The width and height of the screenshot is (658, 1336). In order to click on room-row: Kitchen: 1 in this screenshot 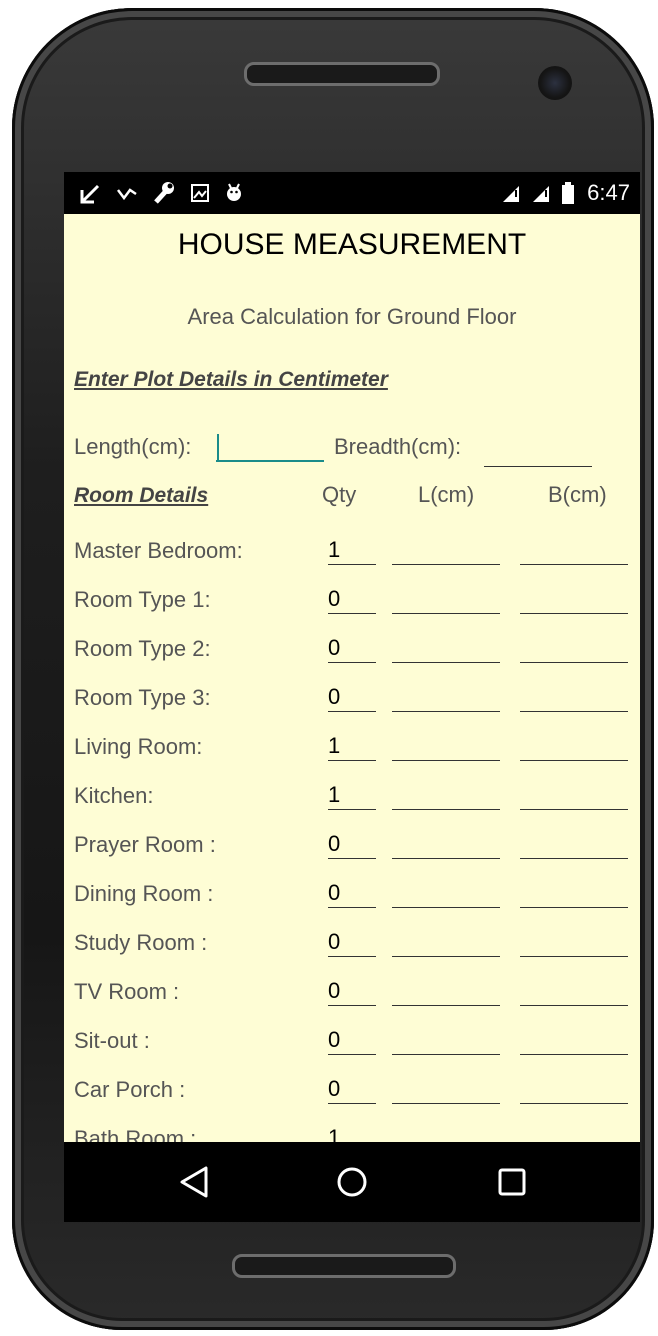, I will do `click(352, 797)`.